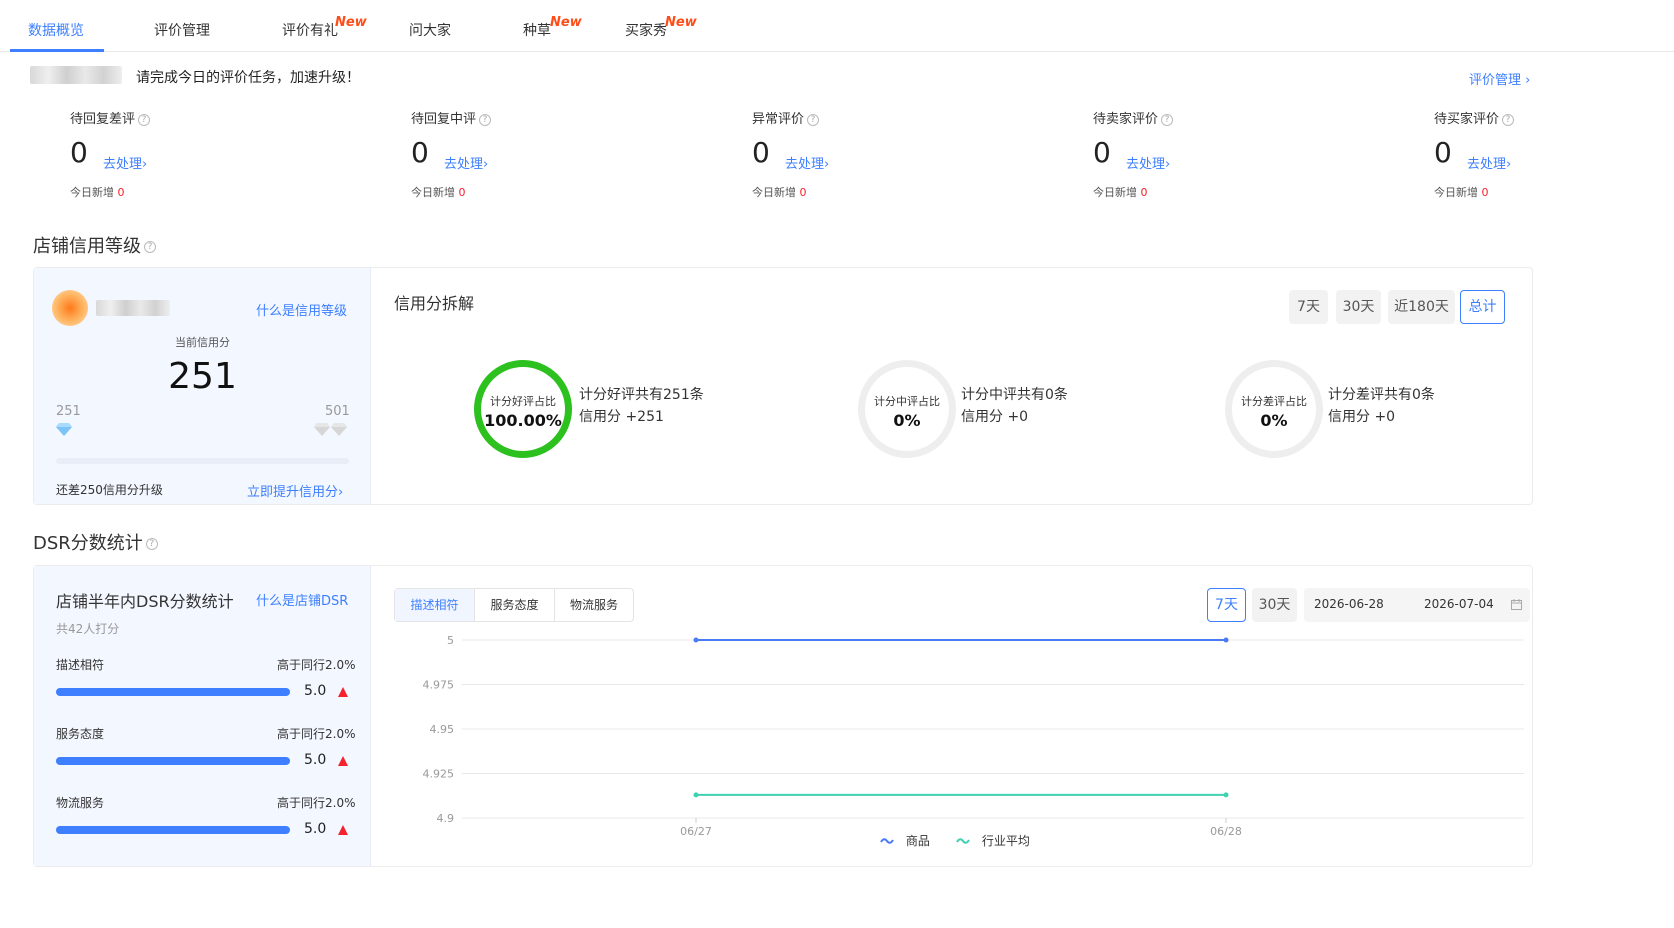 The height and width of the screenshot is (928, 1674). Describe the element at coordinates (905, 840) in the screenshot. I see `legend-product: 商品` at that location.